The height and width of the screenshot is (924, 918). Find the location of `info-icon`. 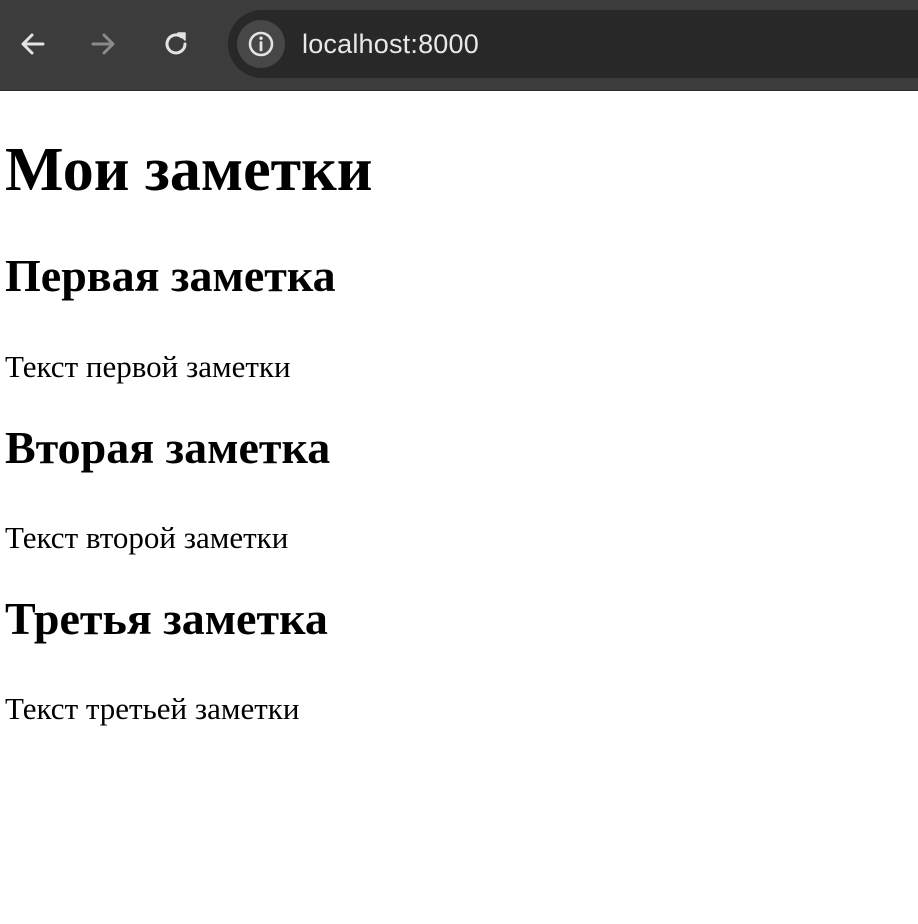

info-icon is located at coordinates (261, 44).